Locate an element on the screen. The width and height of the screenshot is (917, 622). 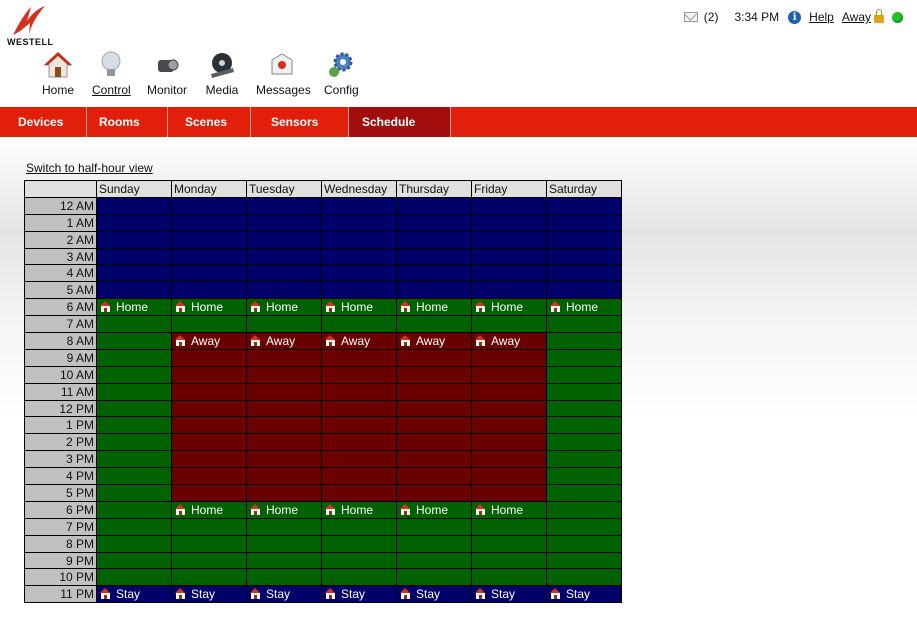
help-link: Help is located at coordinates (821, 17).